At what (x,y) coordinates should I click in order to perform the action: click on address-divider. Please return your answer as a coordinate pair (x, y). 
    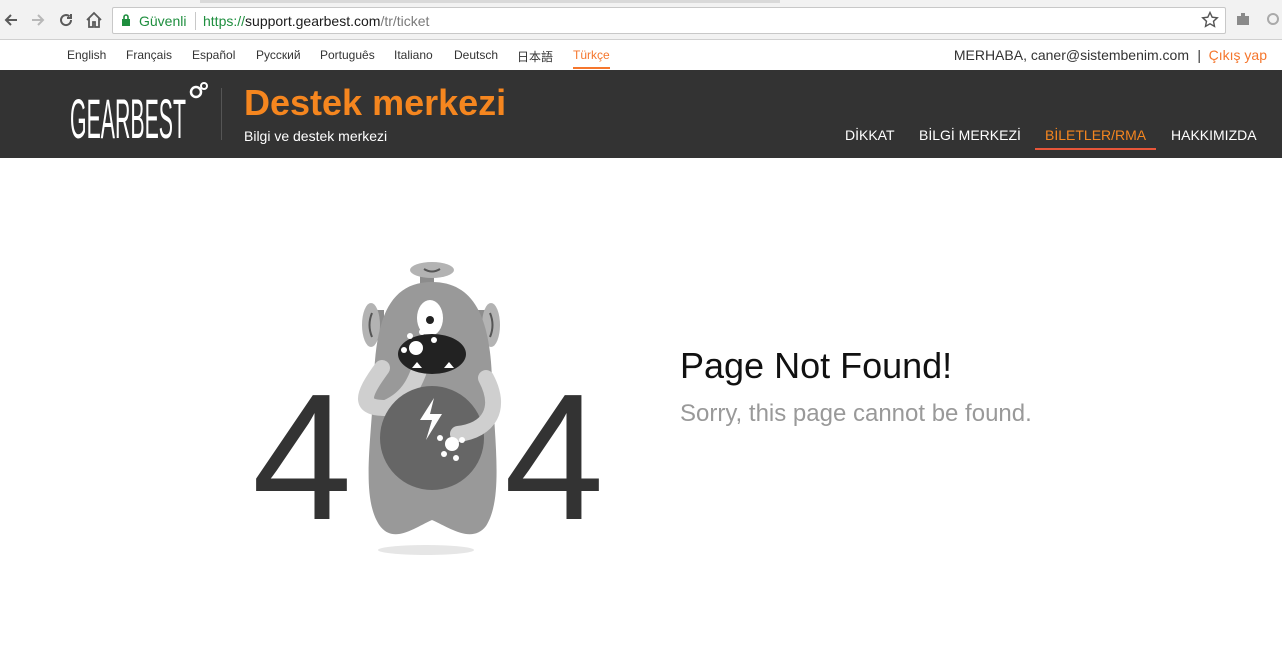
    Looking at the image, I should click on (195, 21).